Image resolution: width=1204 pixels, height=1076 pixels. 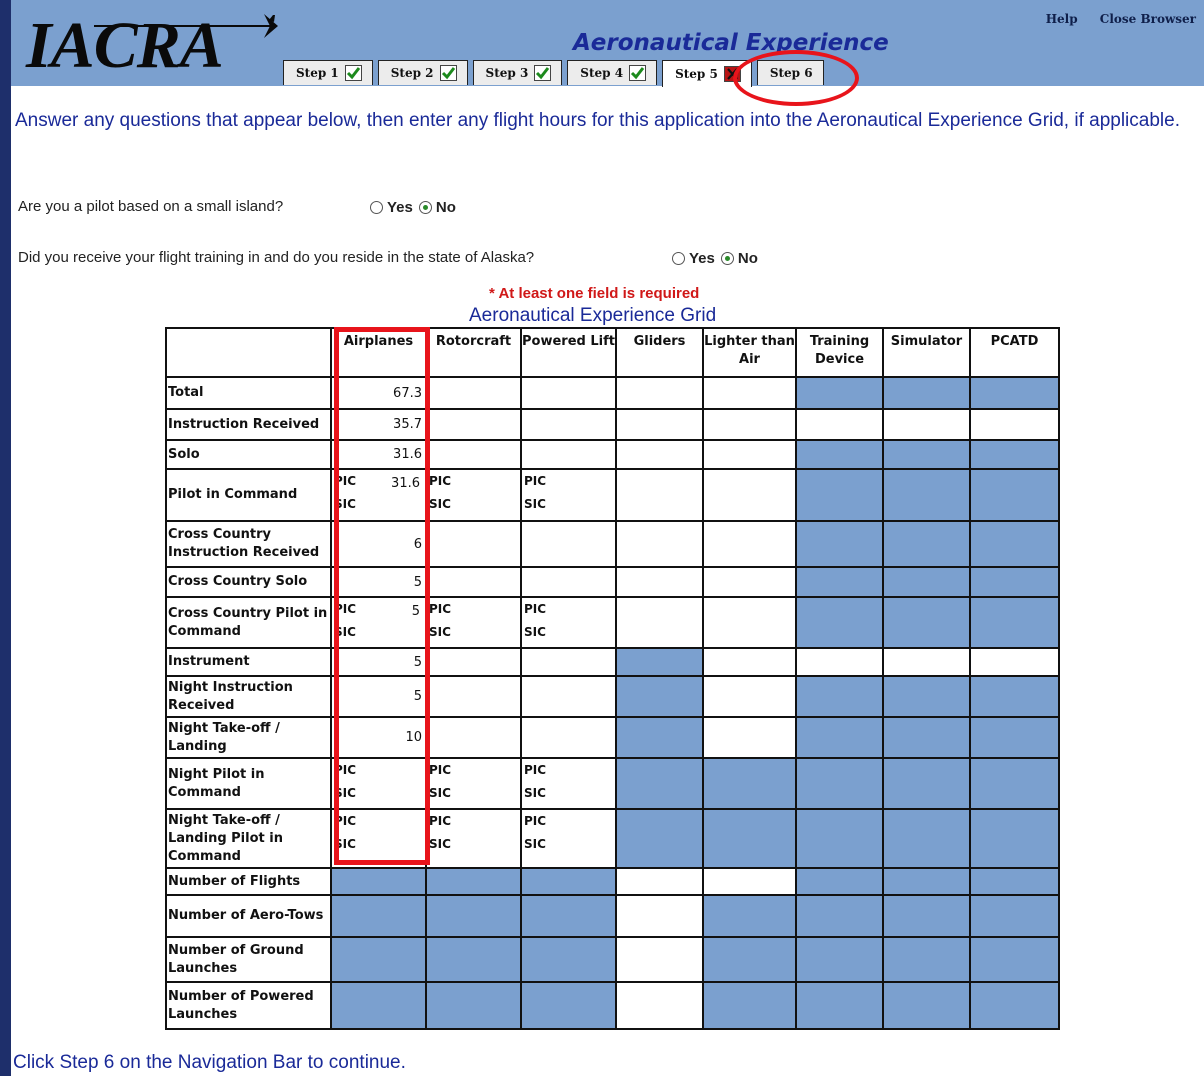 What do you see at coordinates (593, 315) in the screenshot?
I see `grid-title: Aeronautical Experience Grid` at bounding box center [593, 315].